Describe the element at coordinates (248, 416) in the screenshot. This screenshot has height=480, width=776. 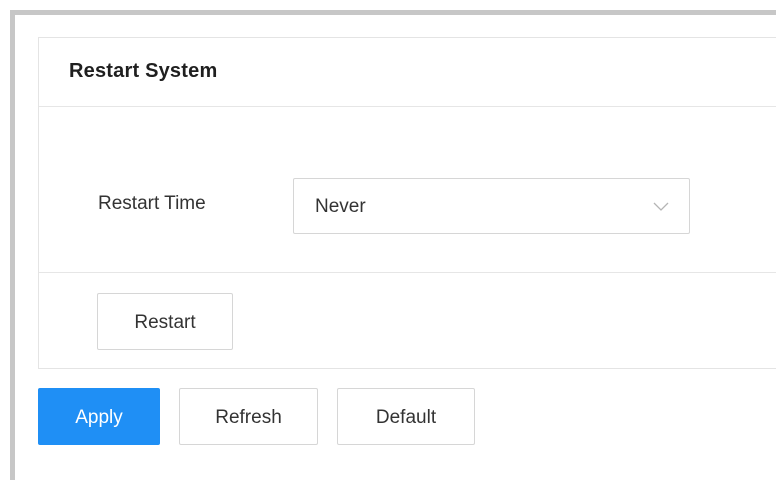
I see `refresh-button: Refresh` at that location.